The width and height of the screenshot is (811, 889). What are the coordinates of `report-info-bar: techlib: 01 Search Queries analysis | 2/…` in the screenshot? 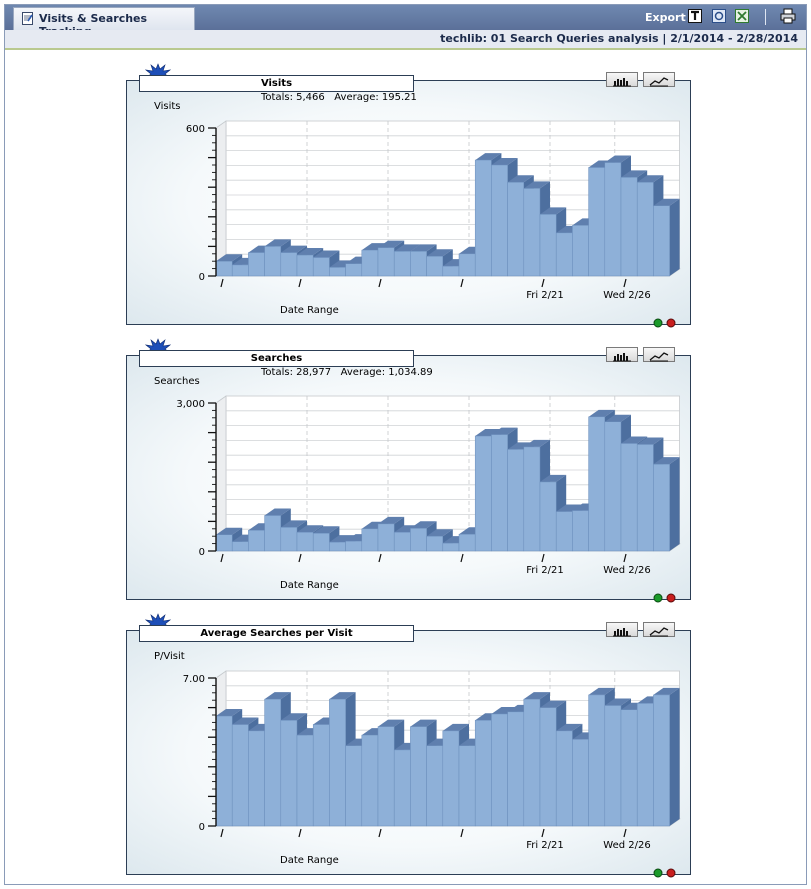 It's located at (405, 40).